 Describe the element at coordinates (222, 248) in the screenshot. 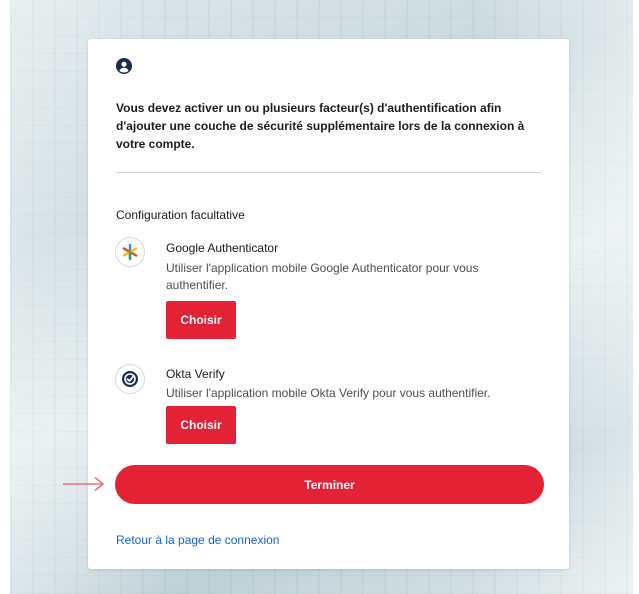

I see `google-authenticator-name: Google Authenticator` at that location.